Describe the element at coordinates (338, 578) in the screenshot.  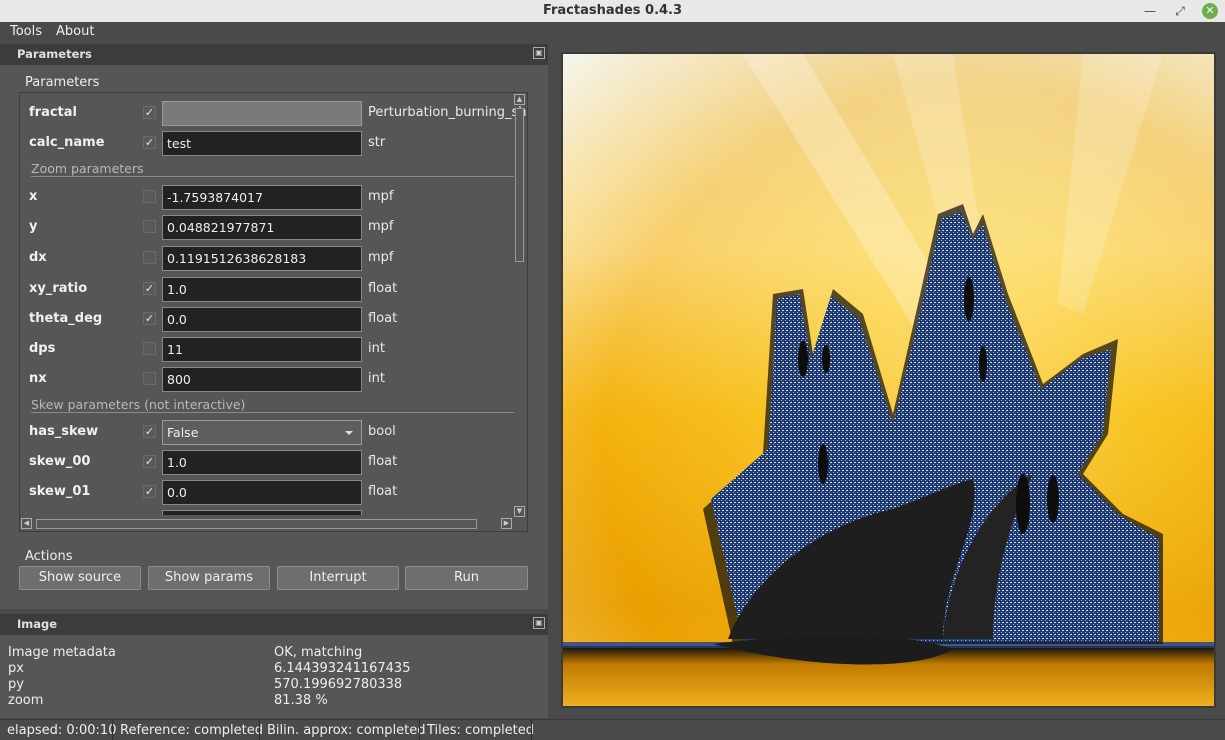
I see `interrupt-button: Interrupt` at that location.